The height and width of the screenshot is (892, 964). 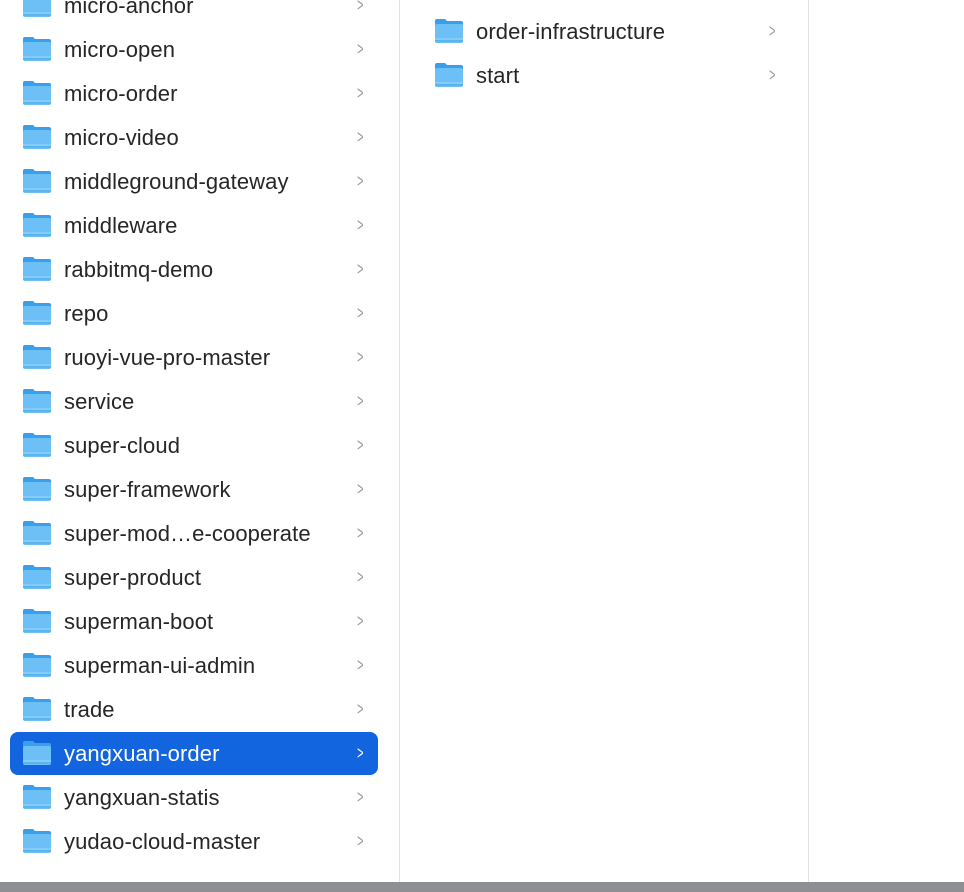 What do you see at coordinates (194, 313) in the screenshot?
I see `folder-row: repo >` at bounding box center [194, 313].